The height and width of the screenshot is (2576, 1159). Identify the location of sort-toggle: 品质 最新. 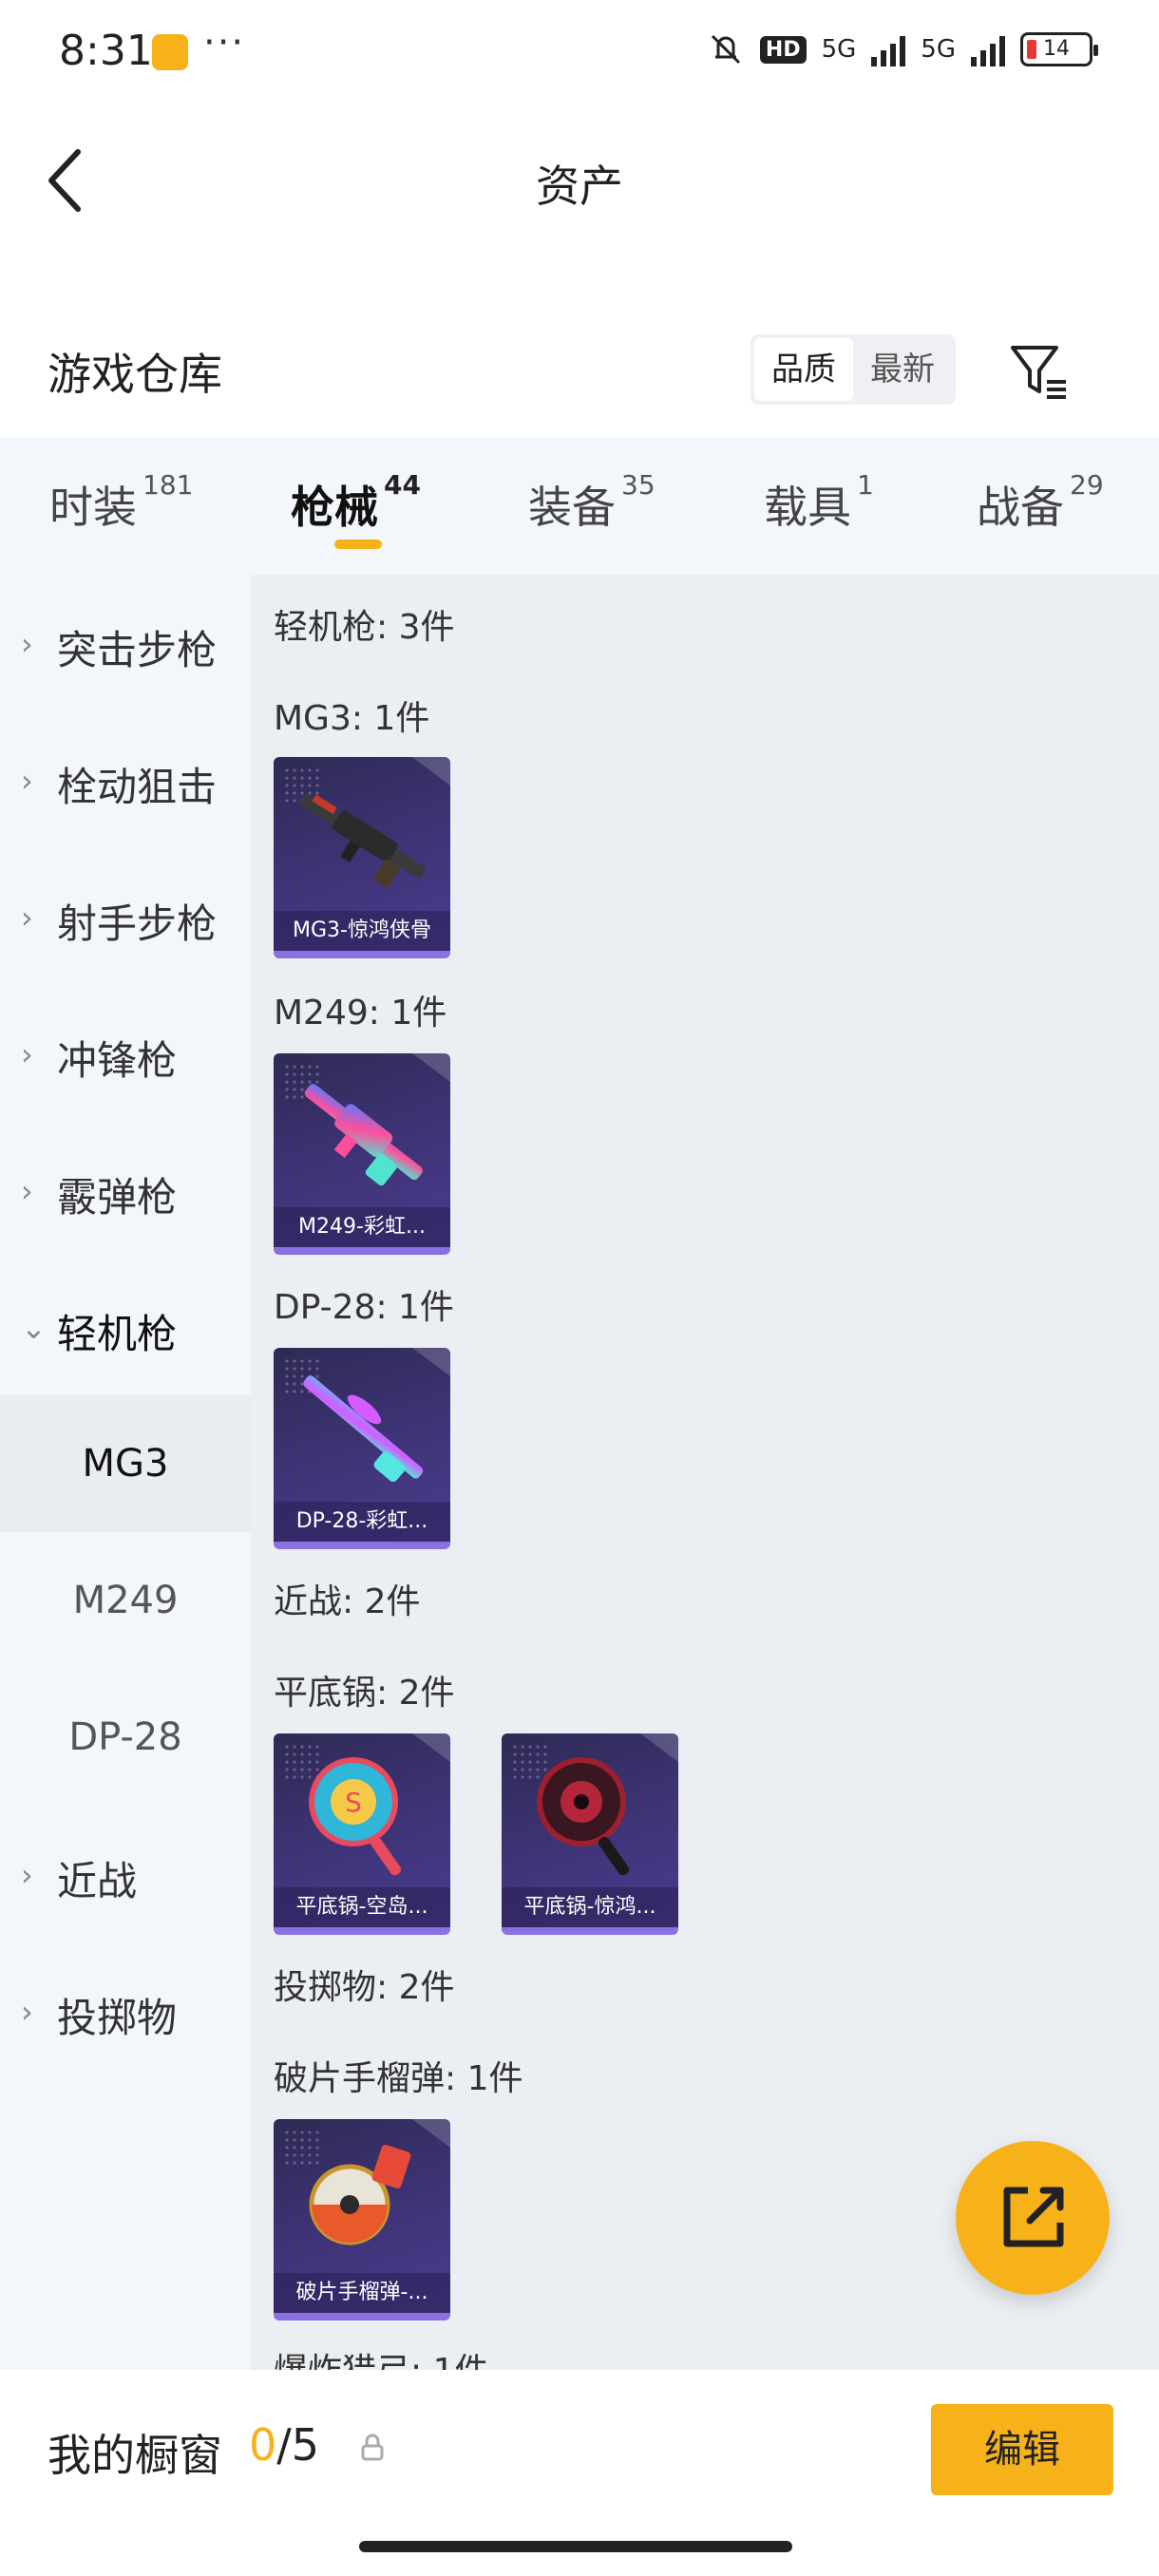
(853, 369).